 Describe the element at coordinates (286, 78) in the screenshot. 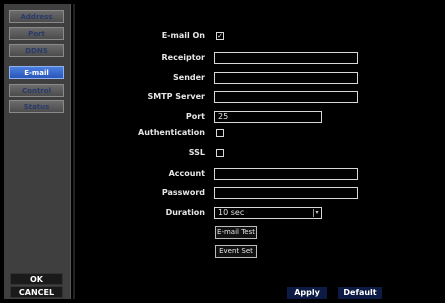

I see `sender-field` at that location.